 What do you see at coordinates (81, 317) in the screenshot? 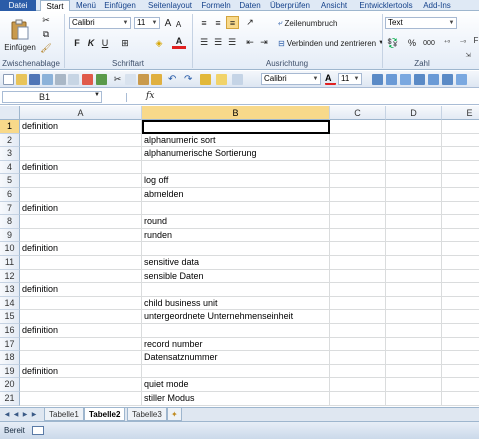
I see `cell-a15` at bounding box center [81, 317].